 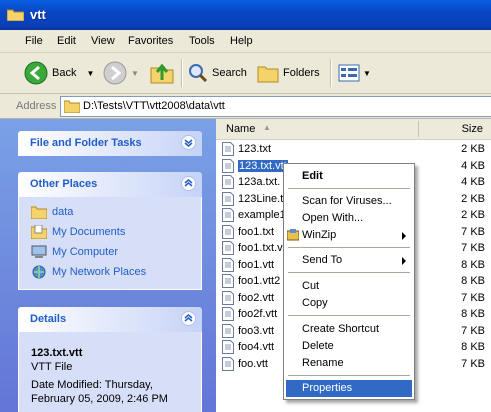 I want to click on file-name: foo1.vtt, so click(x=256, y=264).